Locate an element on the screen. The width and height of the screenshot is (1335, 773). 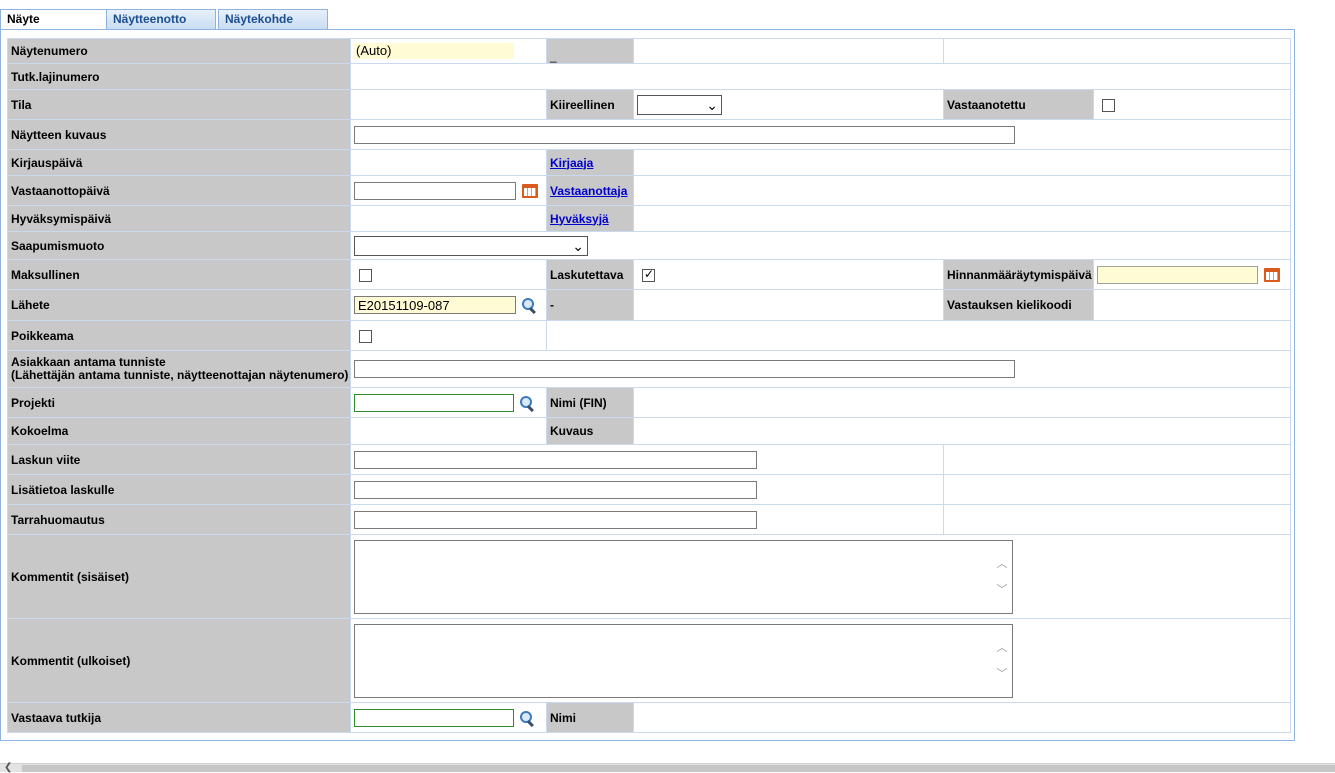
saapumismuoto-label: Saapumismuoto is located at coordinates (179, 245).